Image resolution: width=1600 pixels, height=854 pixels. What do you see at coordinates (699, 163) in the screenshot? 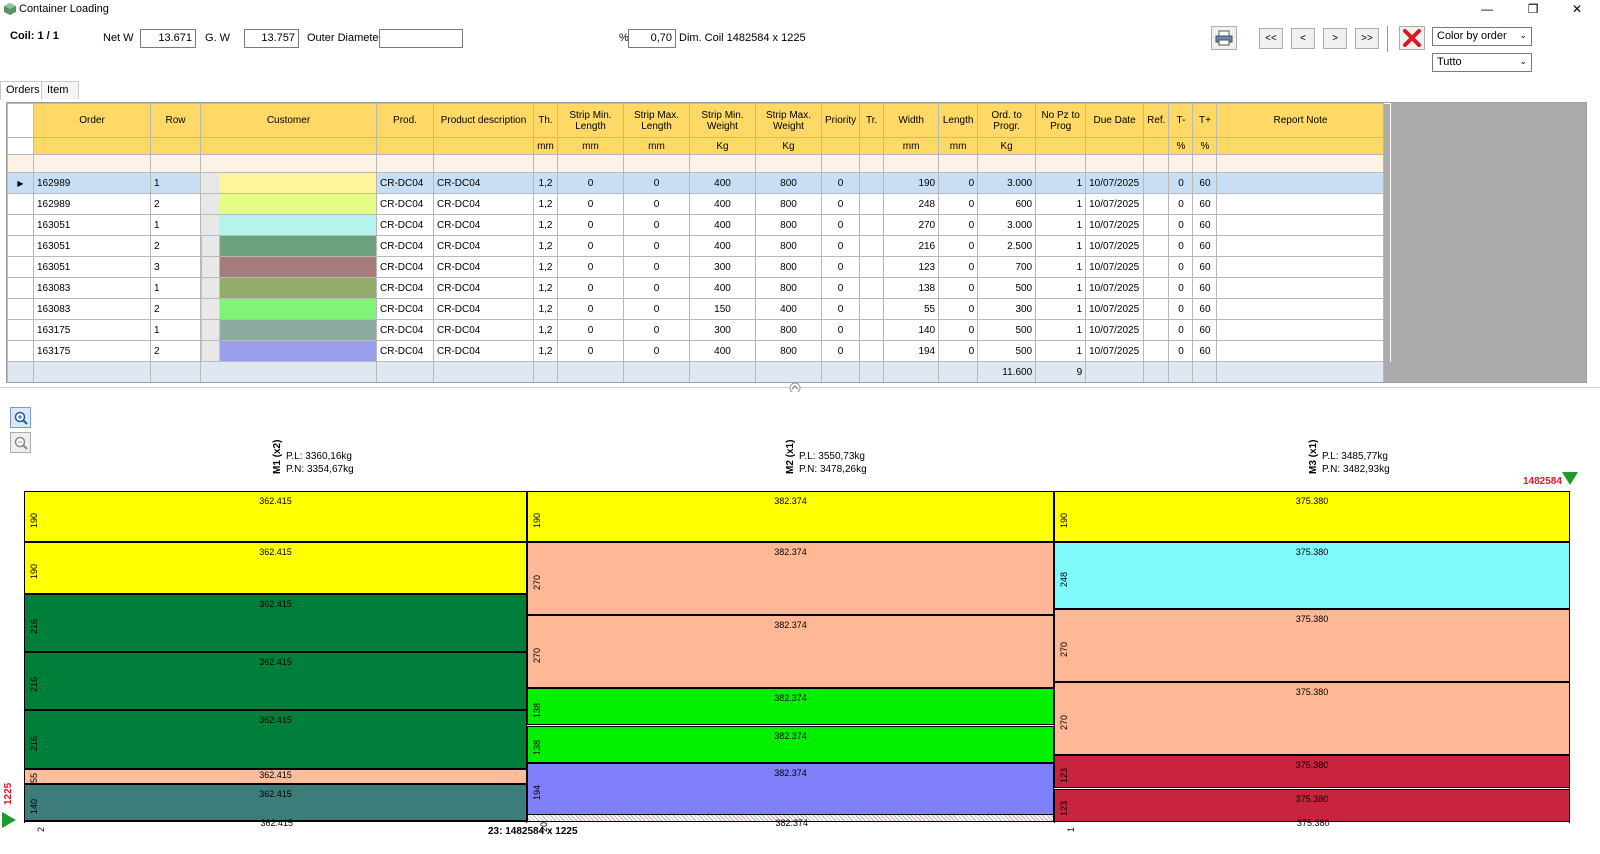
I see `filter-row` at bounding box center [699, 163].